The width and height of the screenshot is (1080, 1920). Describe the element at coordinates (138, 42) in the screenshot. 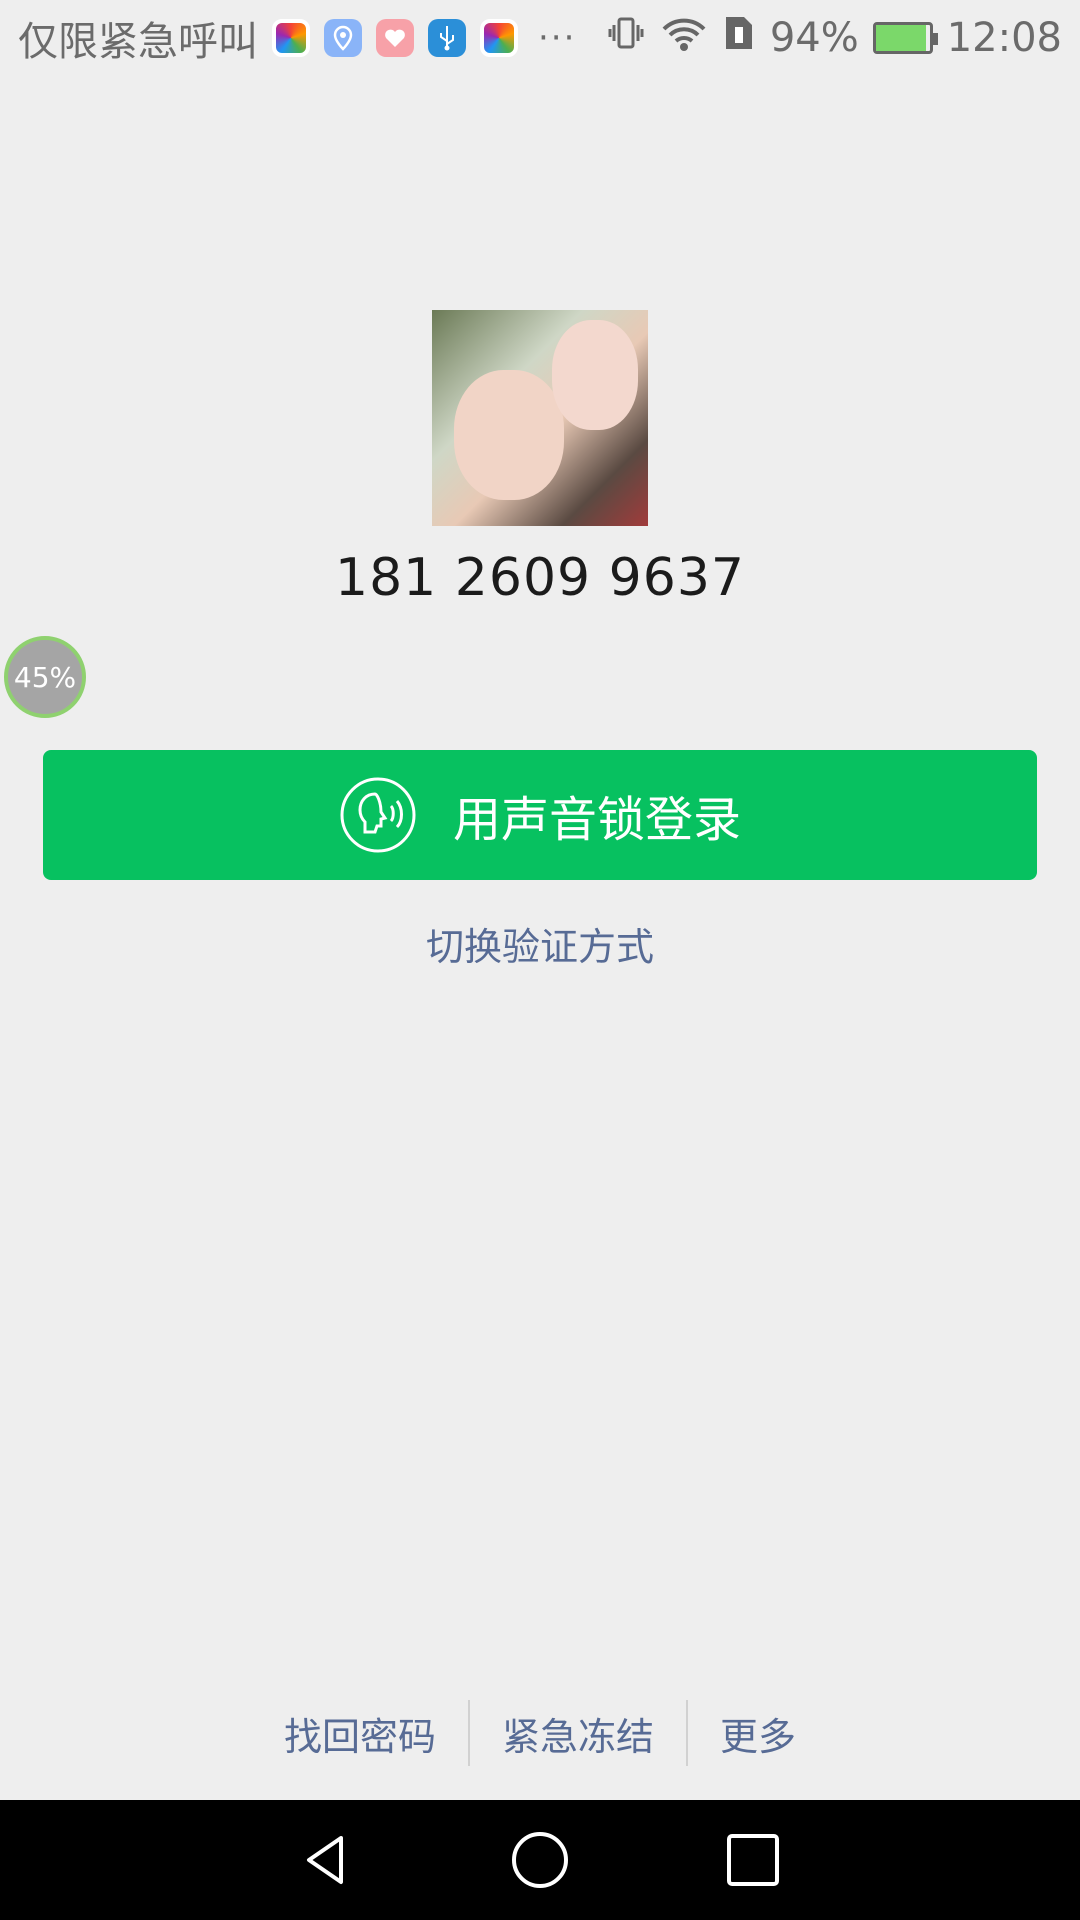

I see `status-notice: 仅限紧急呼叫` at that location.